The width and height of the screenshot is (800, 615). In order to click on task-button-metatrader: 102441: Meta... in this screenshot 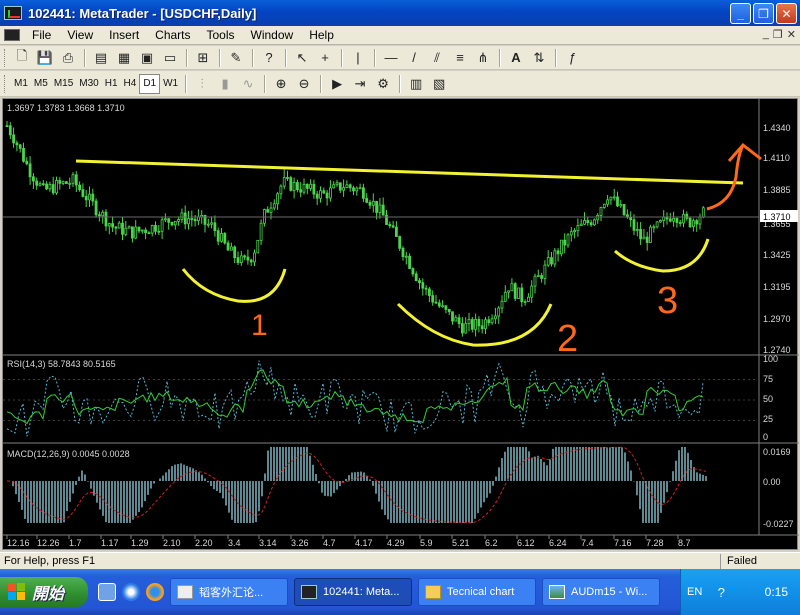, I will do `click(353, 592)`.